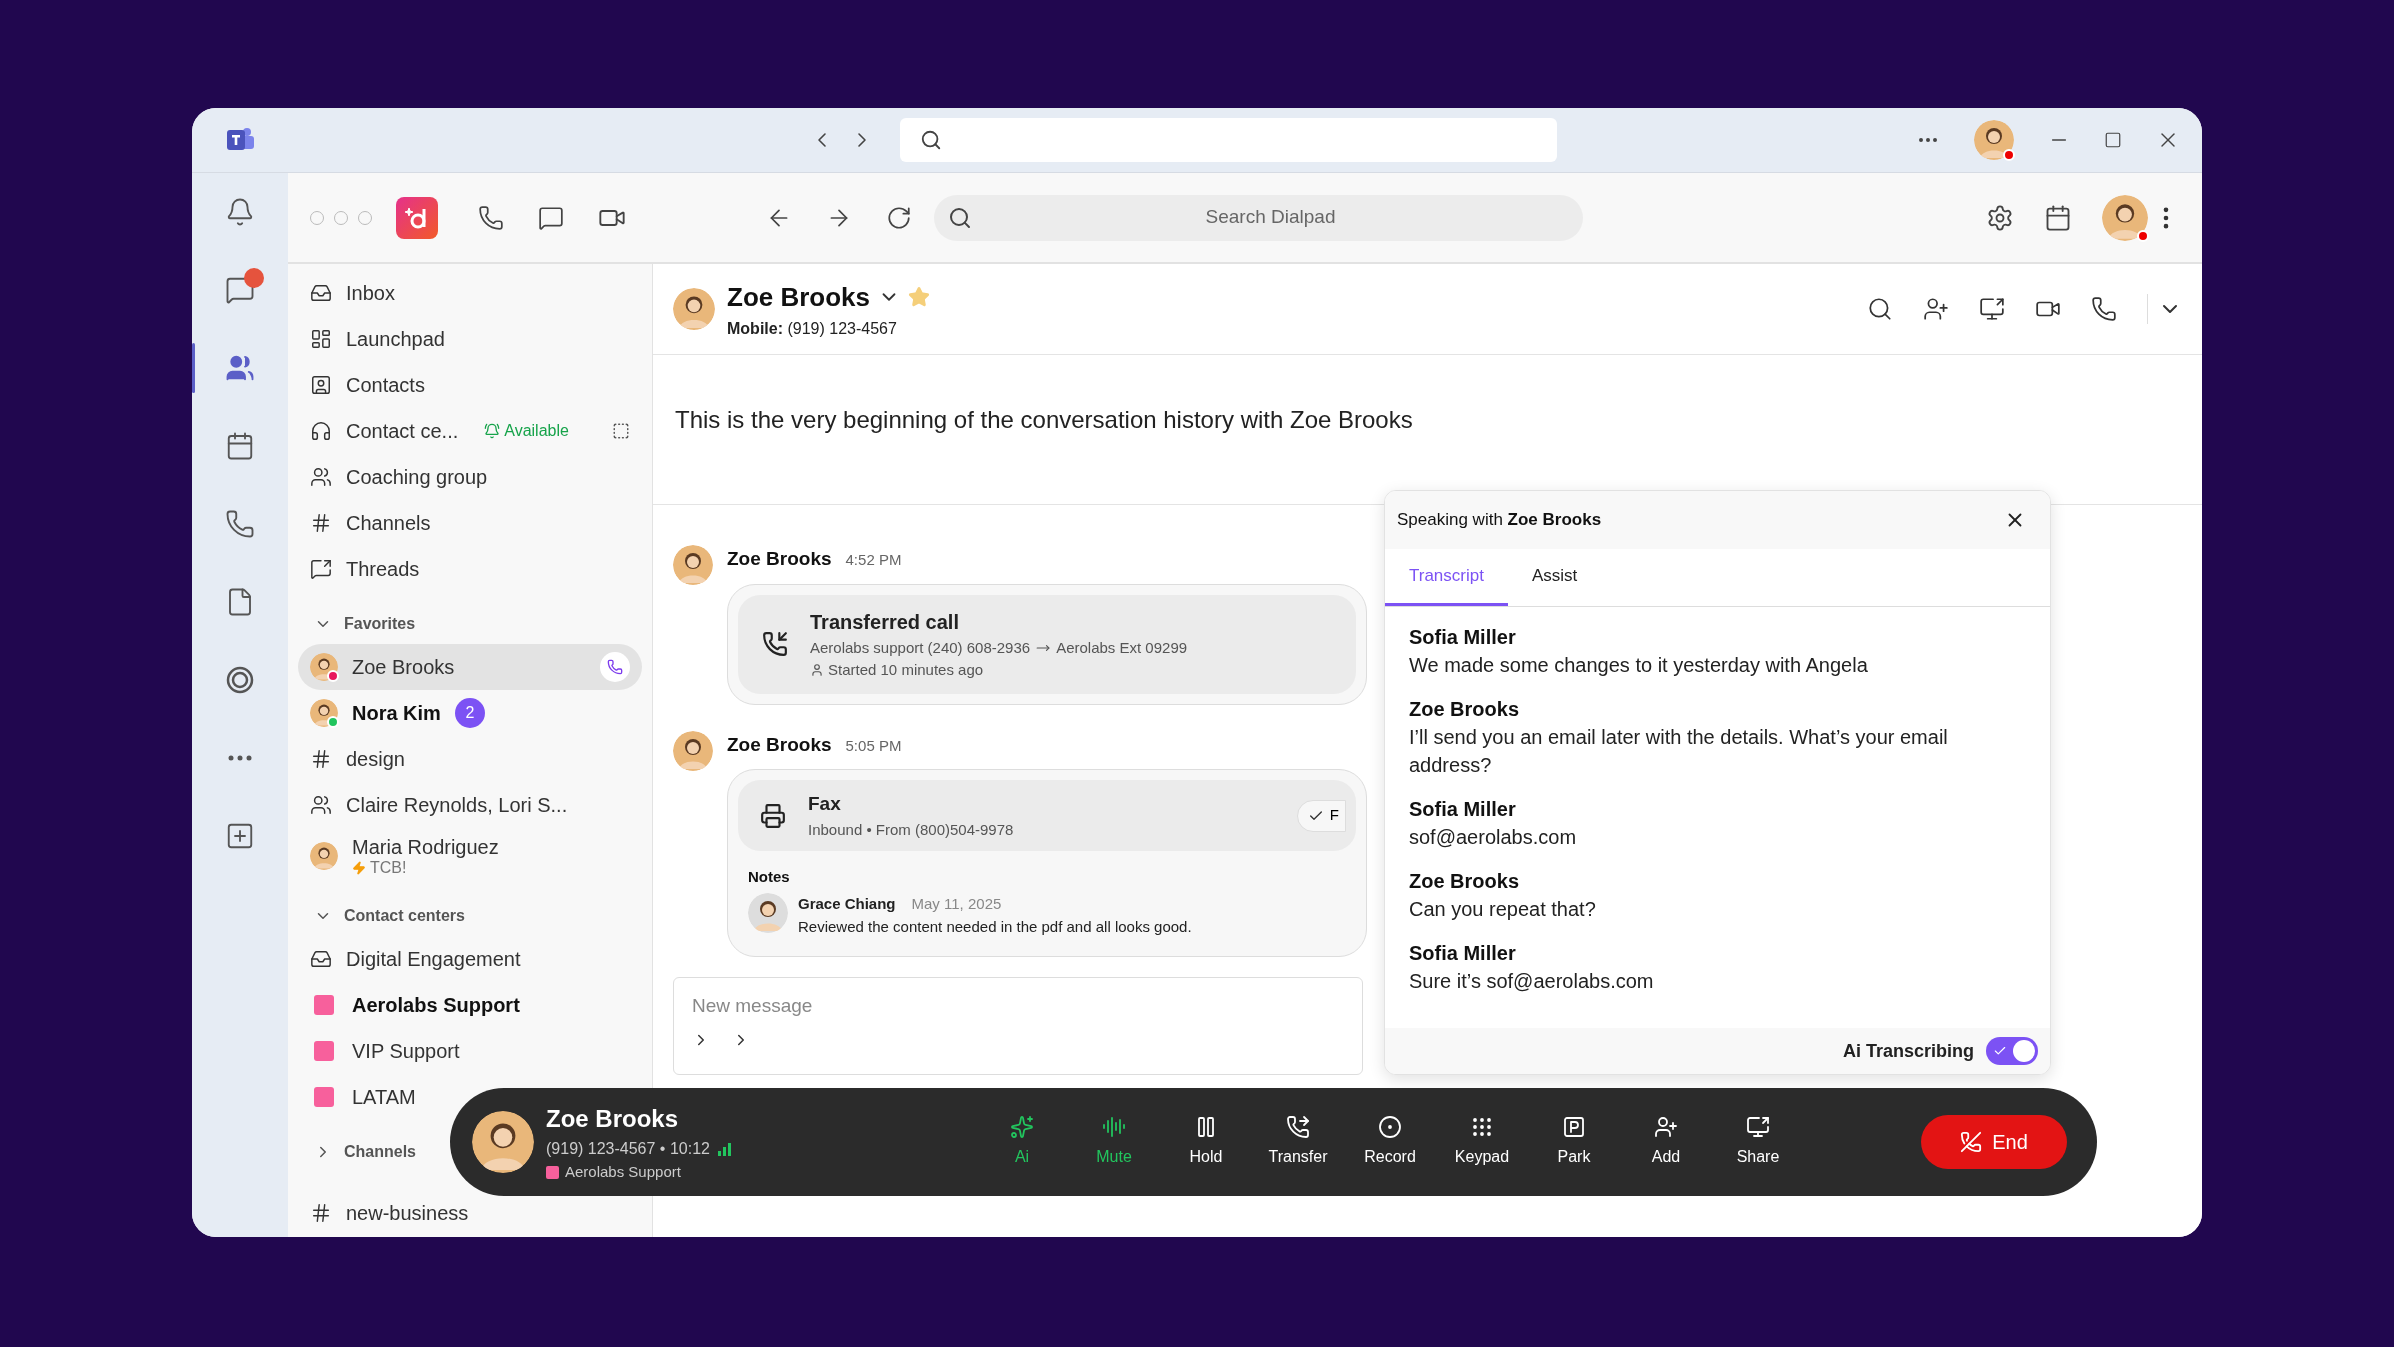  I want to click on call-control: Record, so click(1390, 1142).